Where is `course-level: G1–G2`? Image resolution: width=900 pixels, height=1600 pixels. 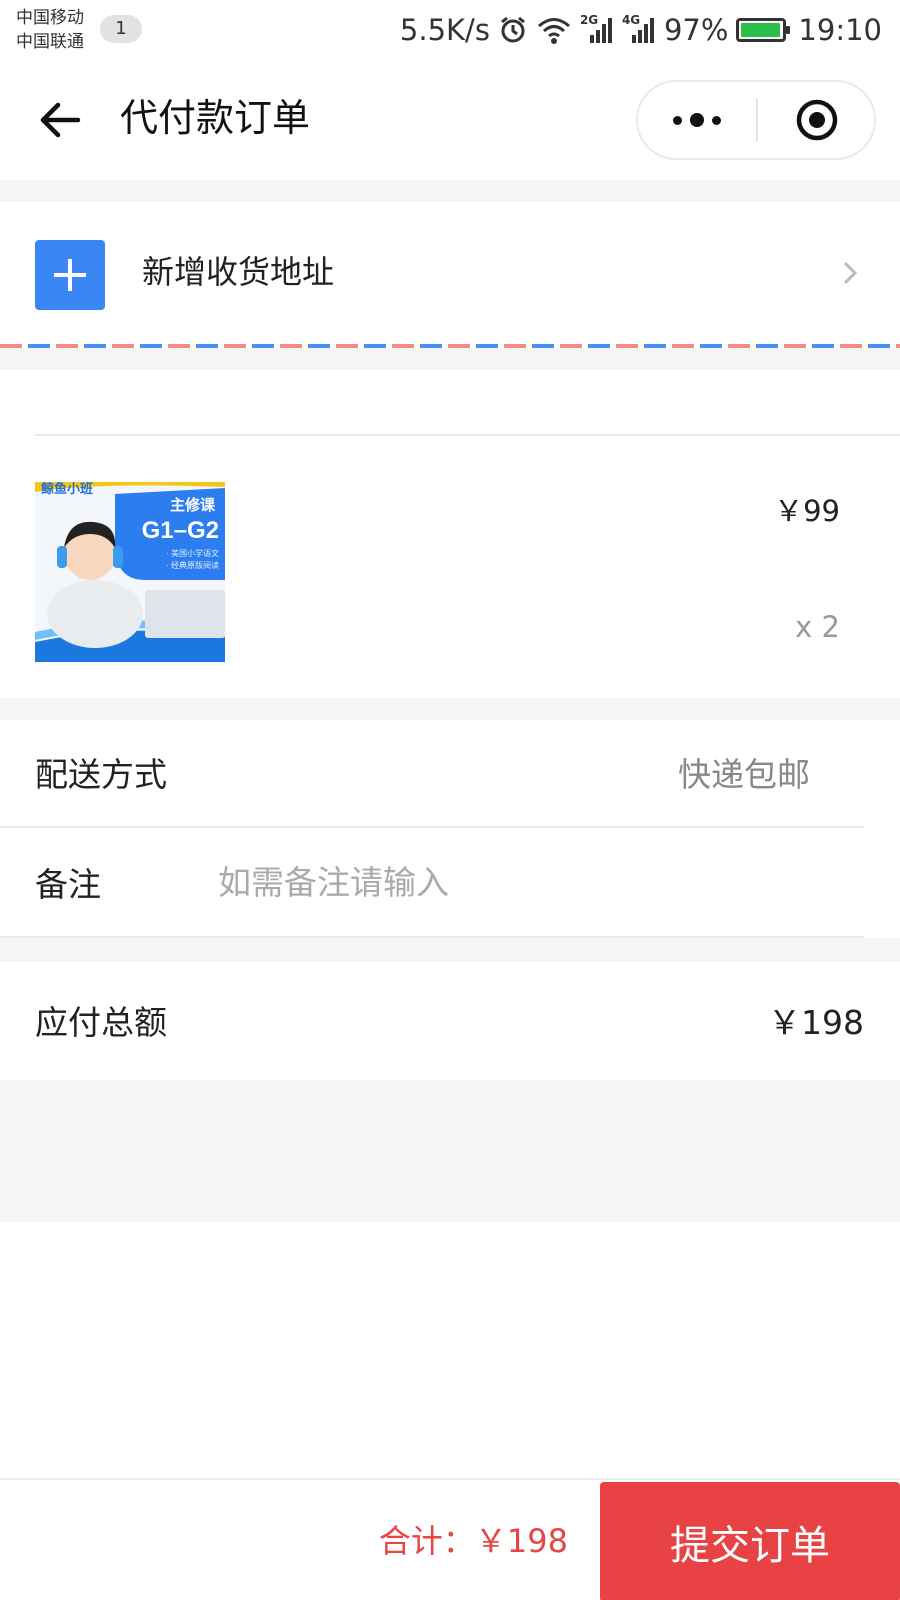 course-level: G1–G2 is located at coordinates (180, 530).